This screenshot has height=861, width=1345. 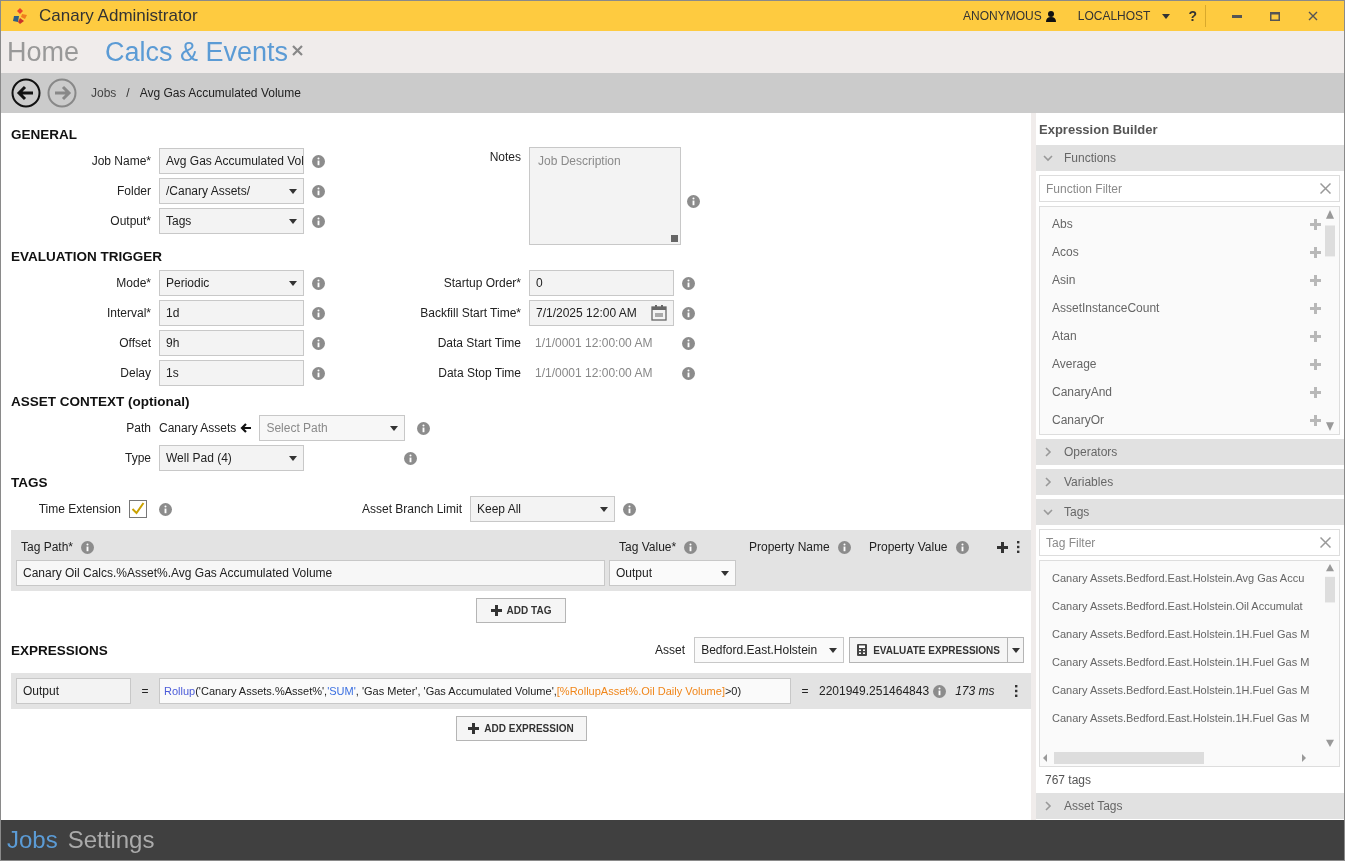 I want to click on add-expression-button: ADD EXPRESSION, so click(x=521, y=728).